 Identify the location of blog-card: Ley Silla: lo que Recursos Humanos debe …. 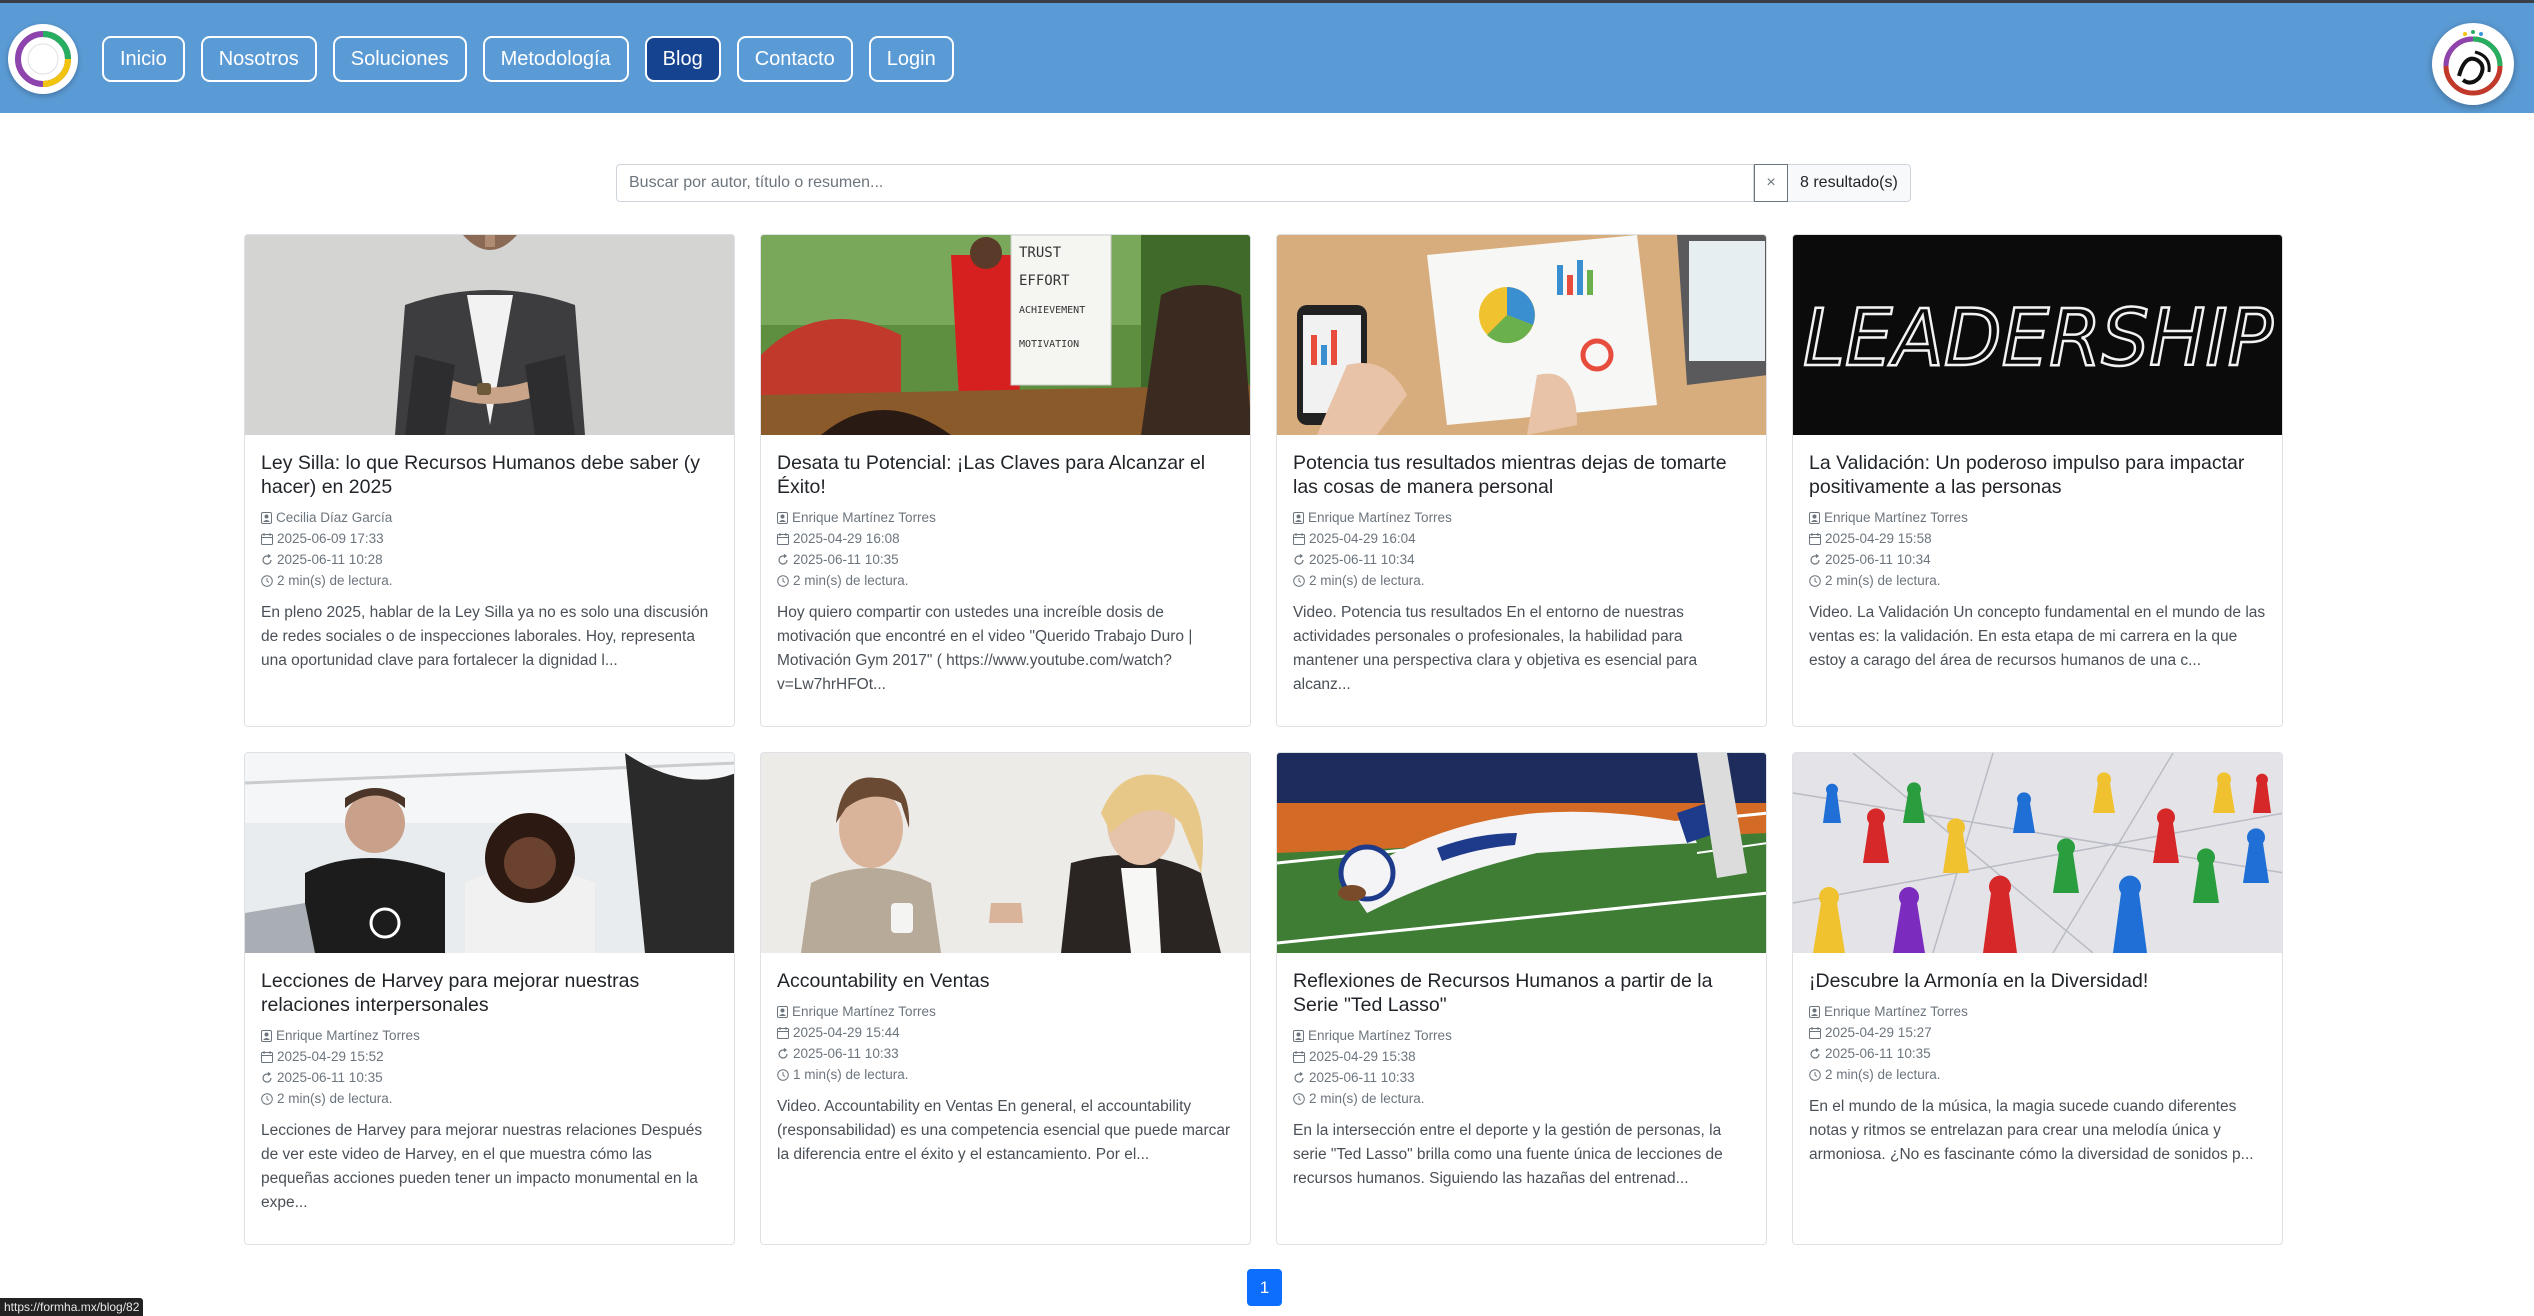
(489, 480).